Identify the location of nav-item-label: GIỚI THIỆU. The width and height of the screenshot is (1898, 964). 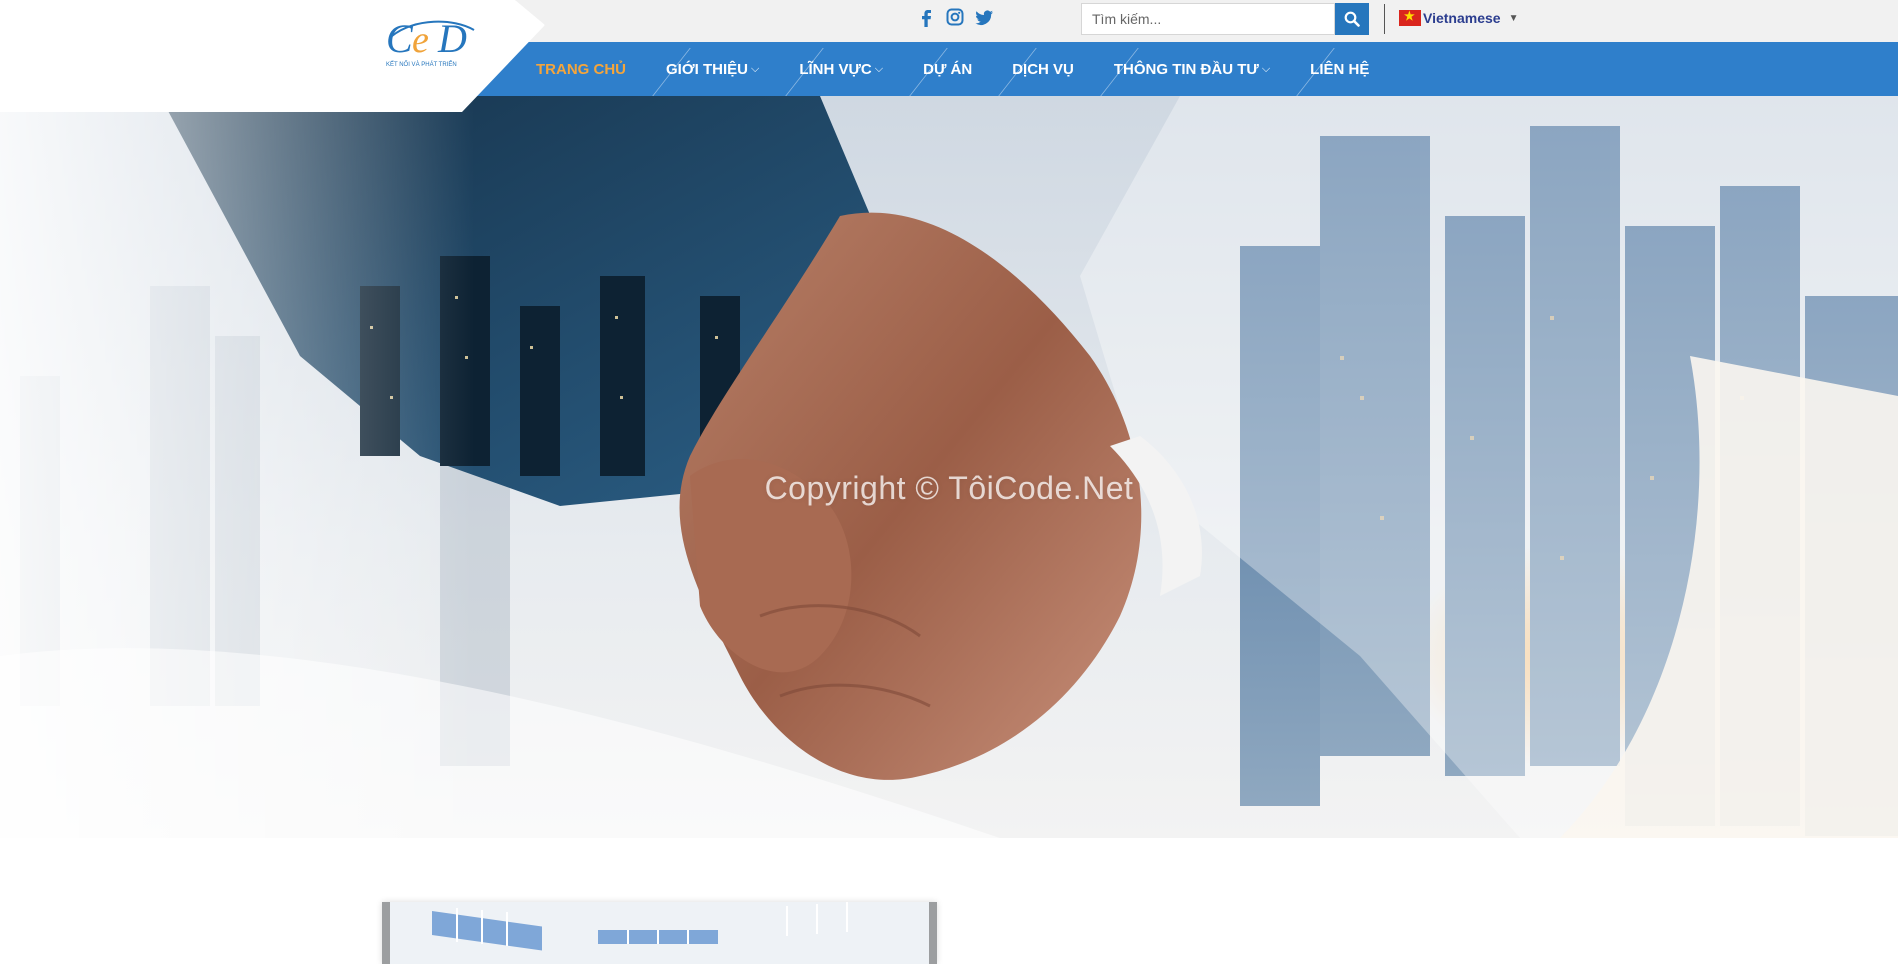
(707, 69).